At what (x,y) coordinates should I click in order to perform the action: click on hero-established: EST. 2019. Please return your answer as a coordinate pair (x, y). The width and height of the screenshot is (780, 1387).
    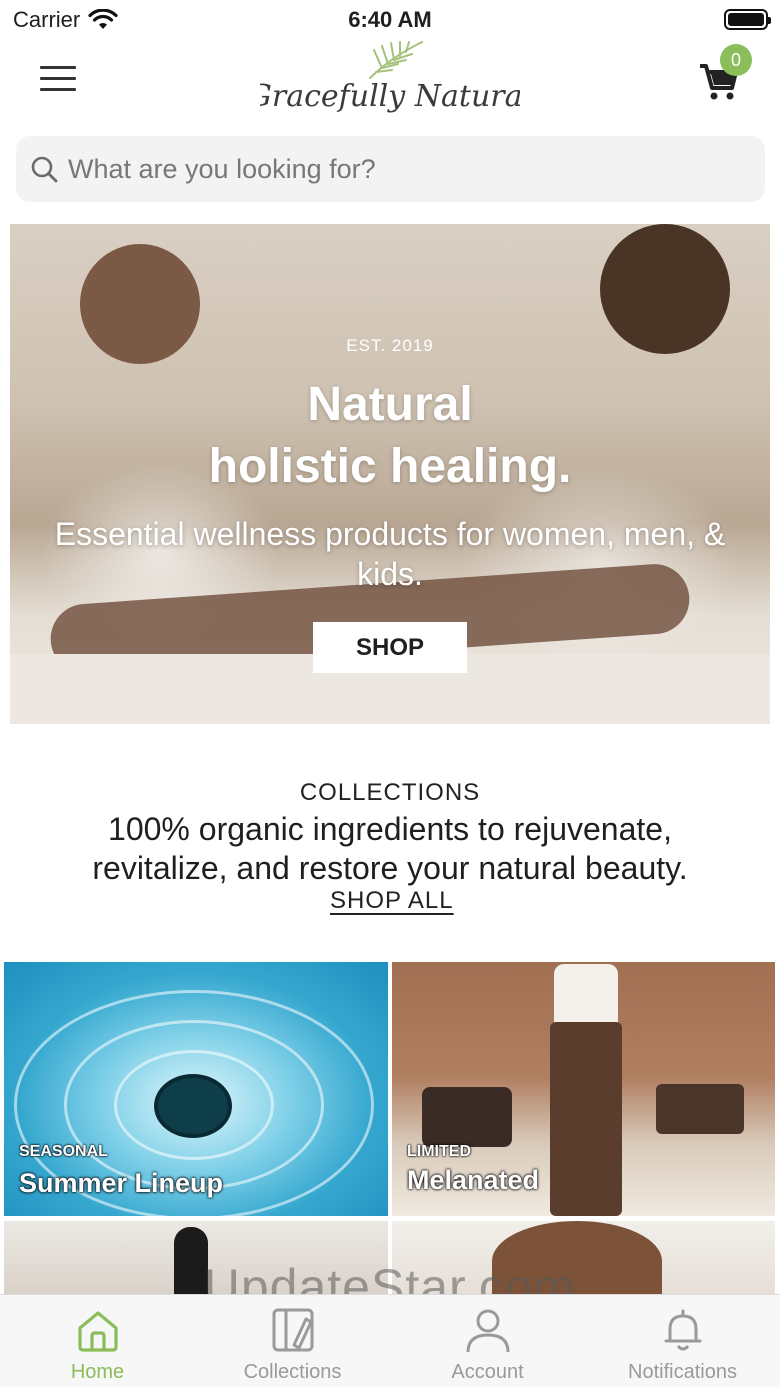
    Looking at the image, I should click on (390, 345).